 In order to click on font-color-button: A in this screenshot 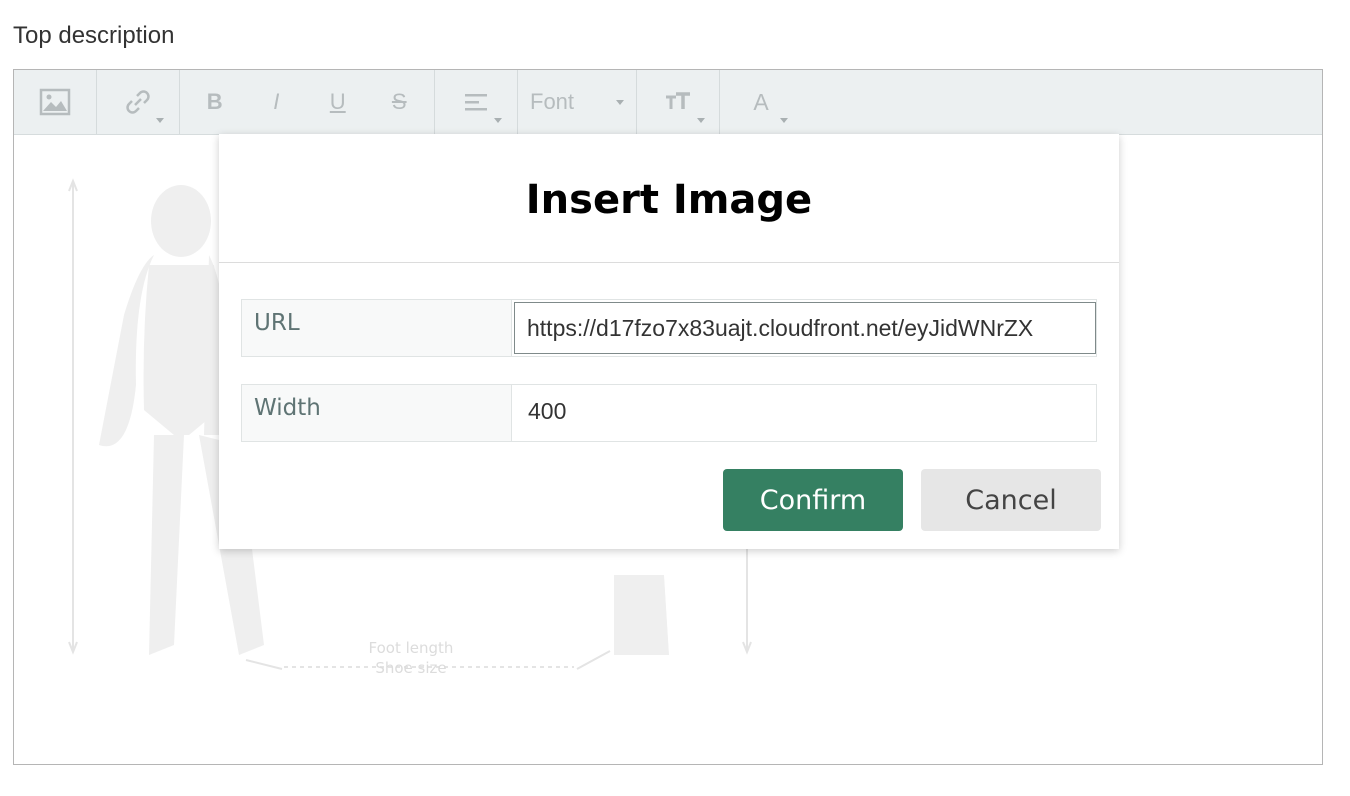, I will do `click(761, 102)`.